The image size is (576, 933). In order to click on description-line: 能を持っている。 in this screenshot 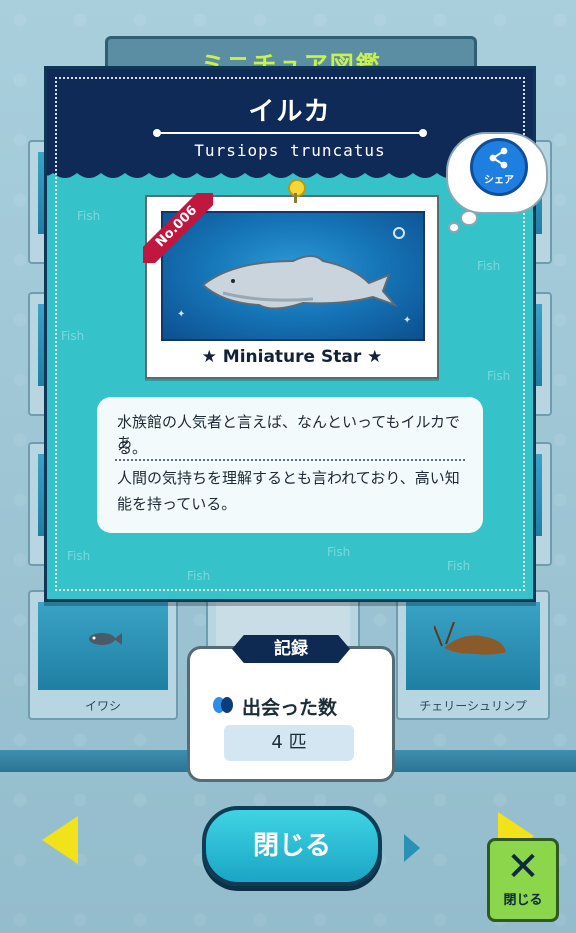, I will do `click(177, 504)`.